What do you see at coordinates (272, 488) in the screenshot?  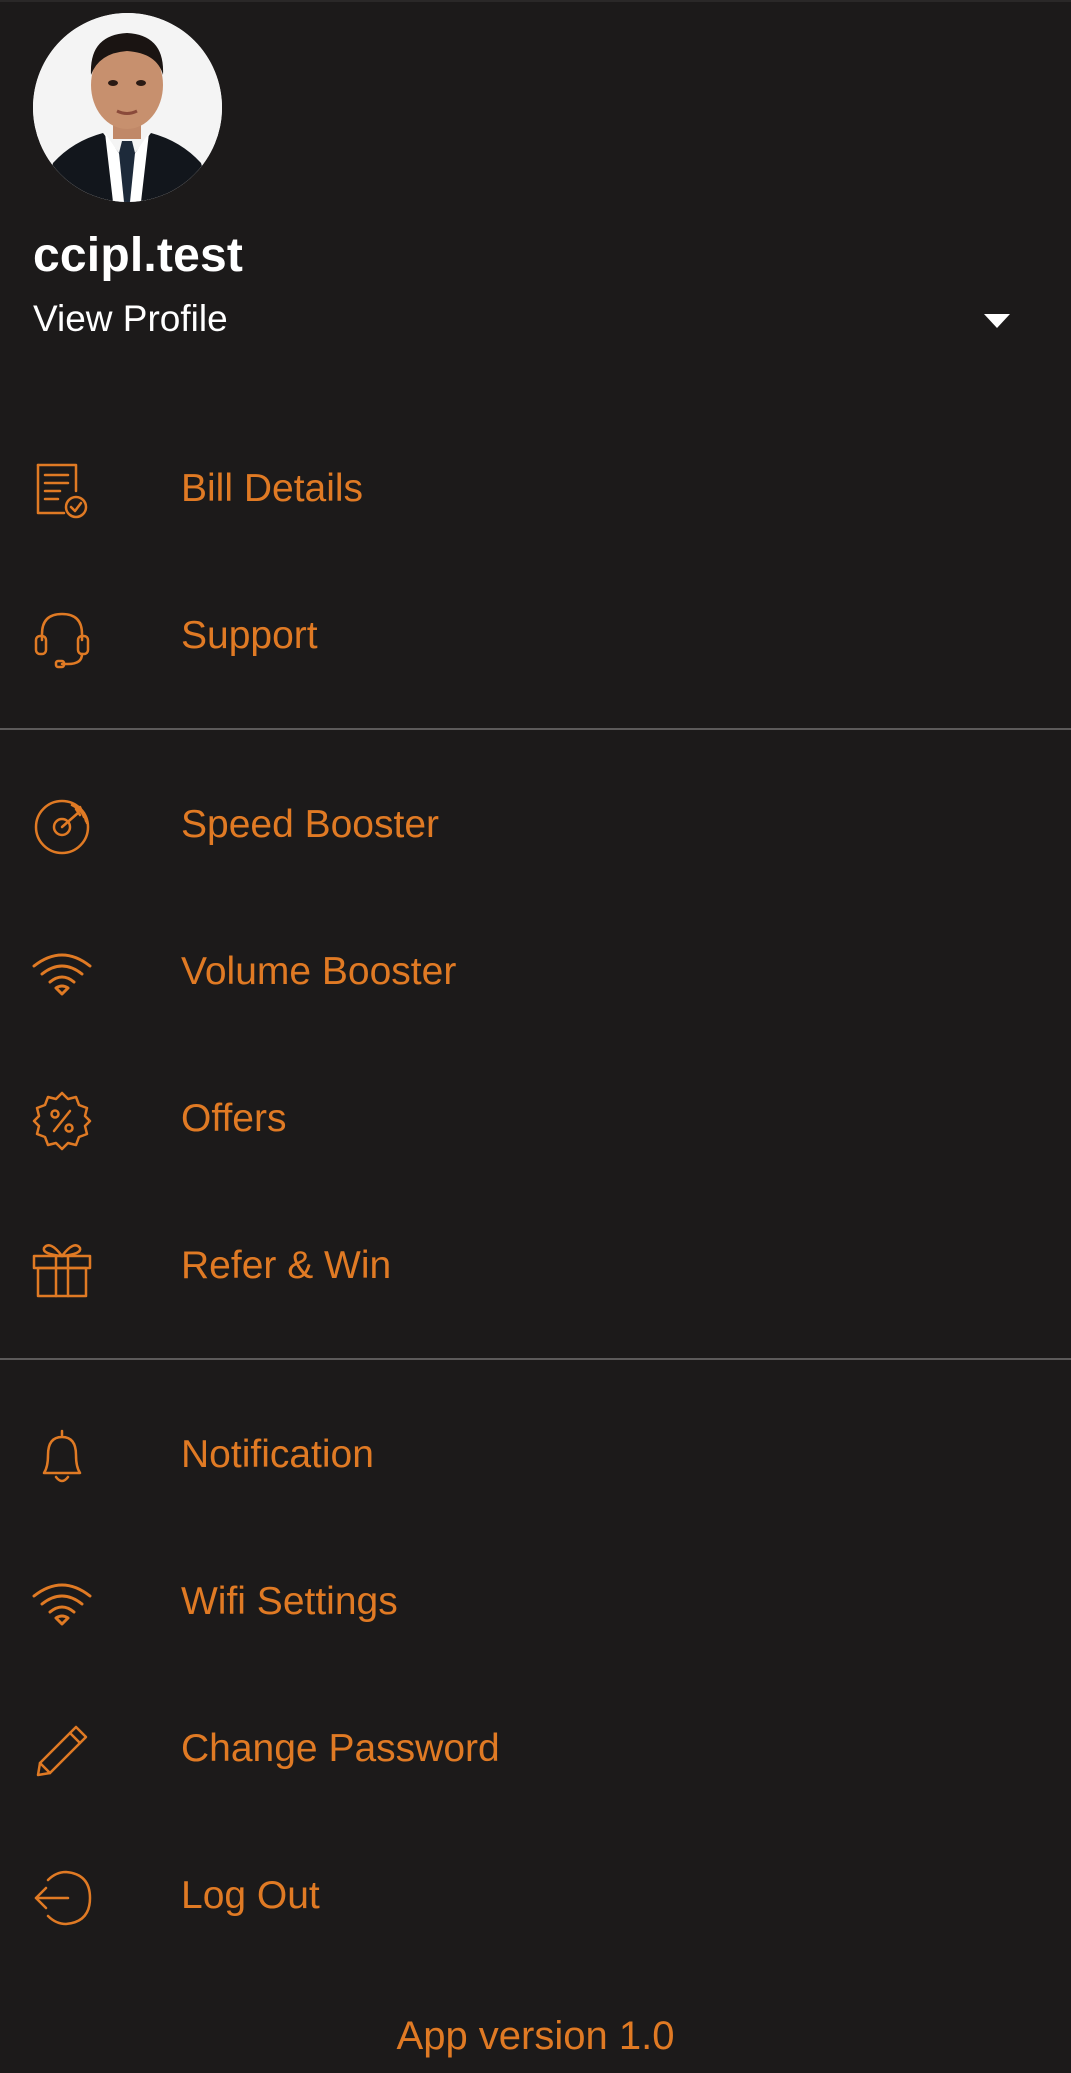 I see `menu-label: Bill Details` at bounding box center [272, 488].